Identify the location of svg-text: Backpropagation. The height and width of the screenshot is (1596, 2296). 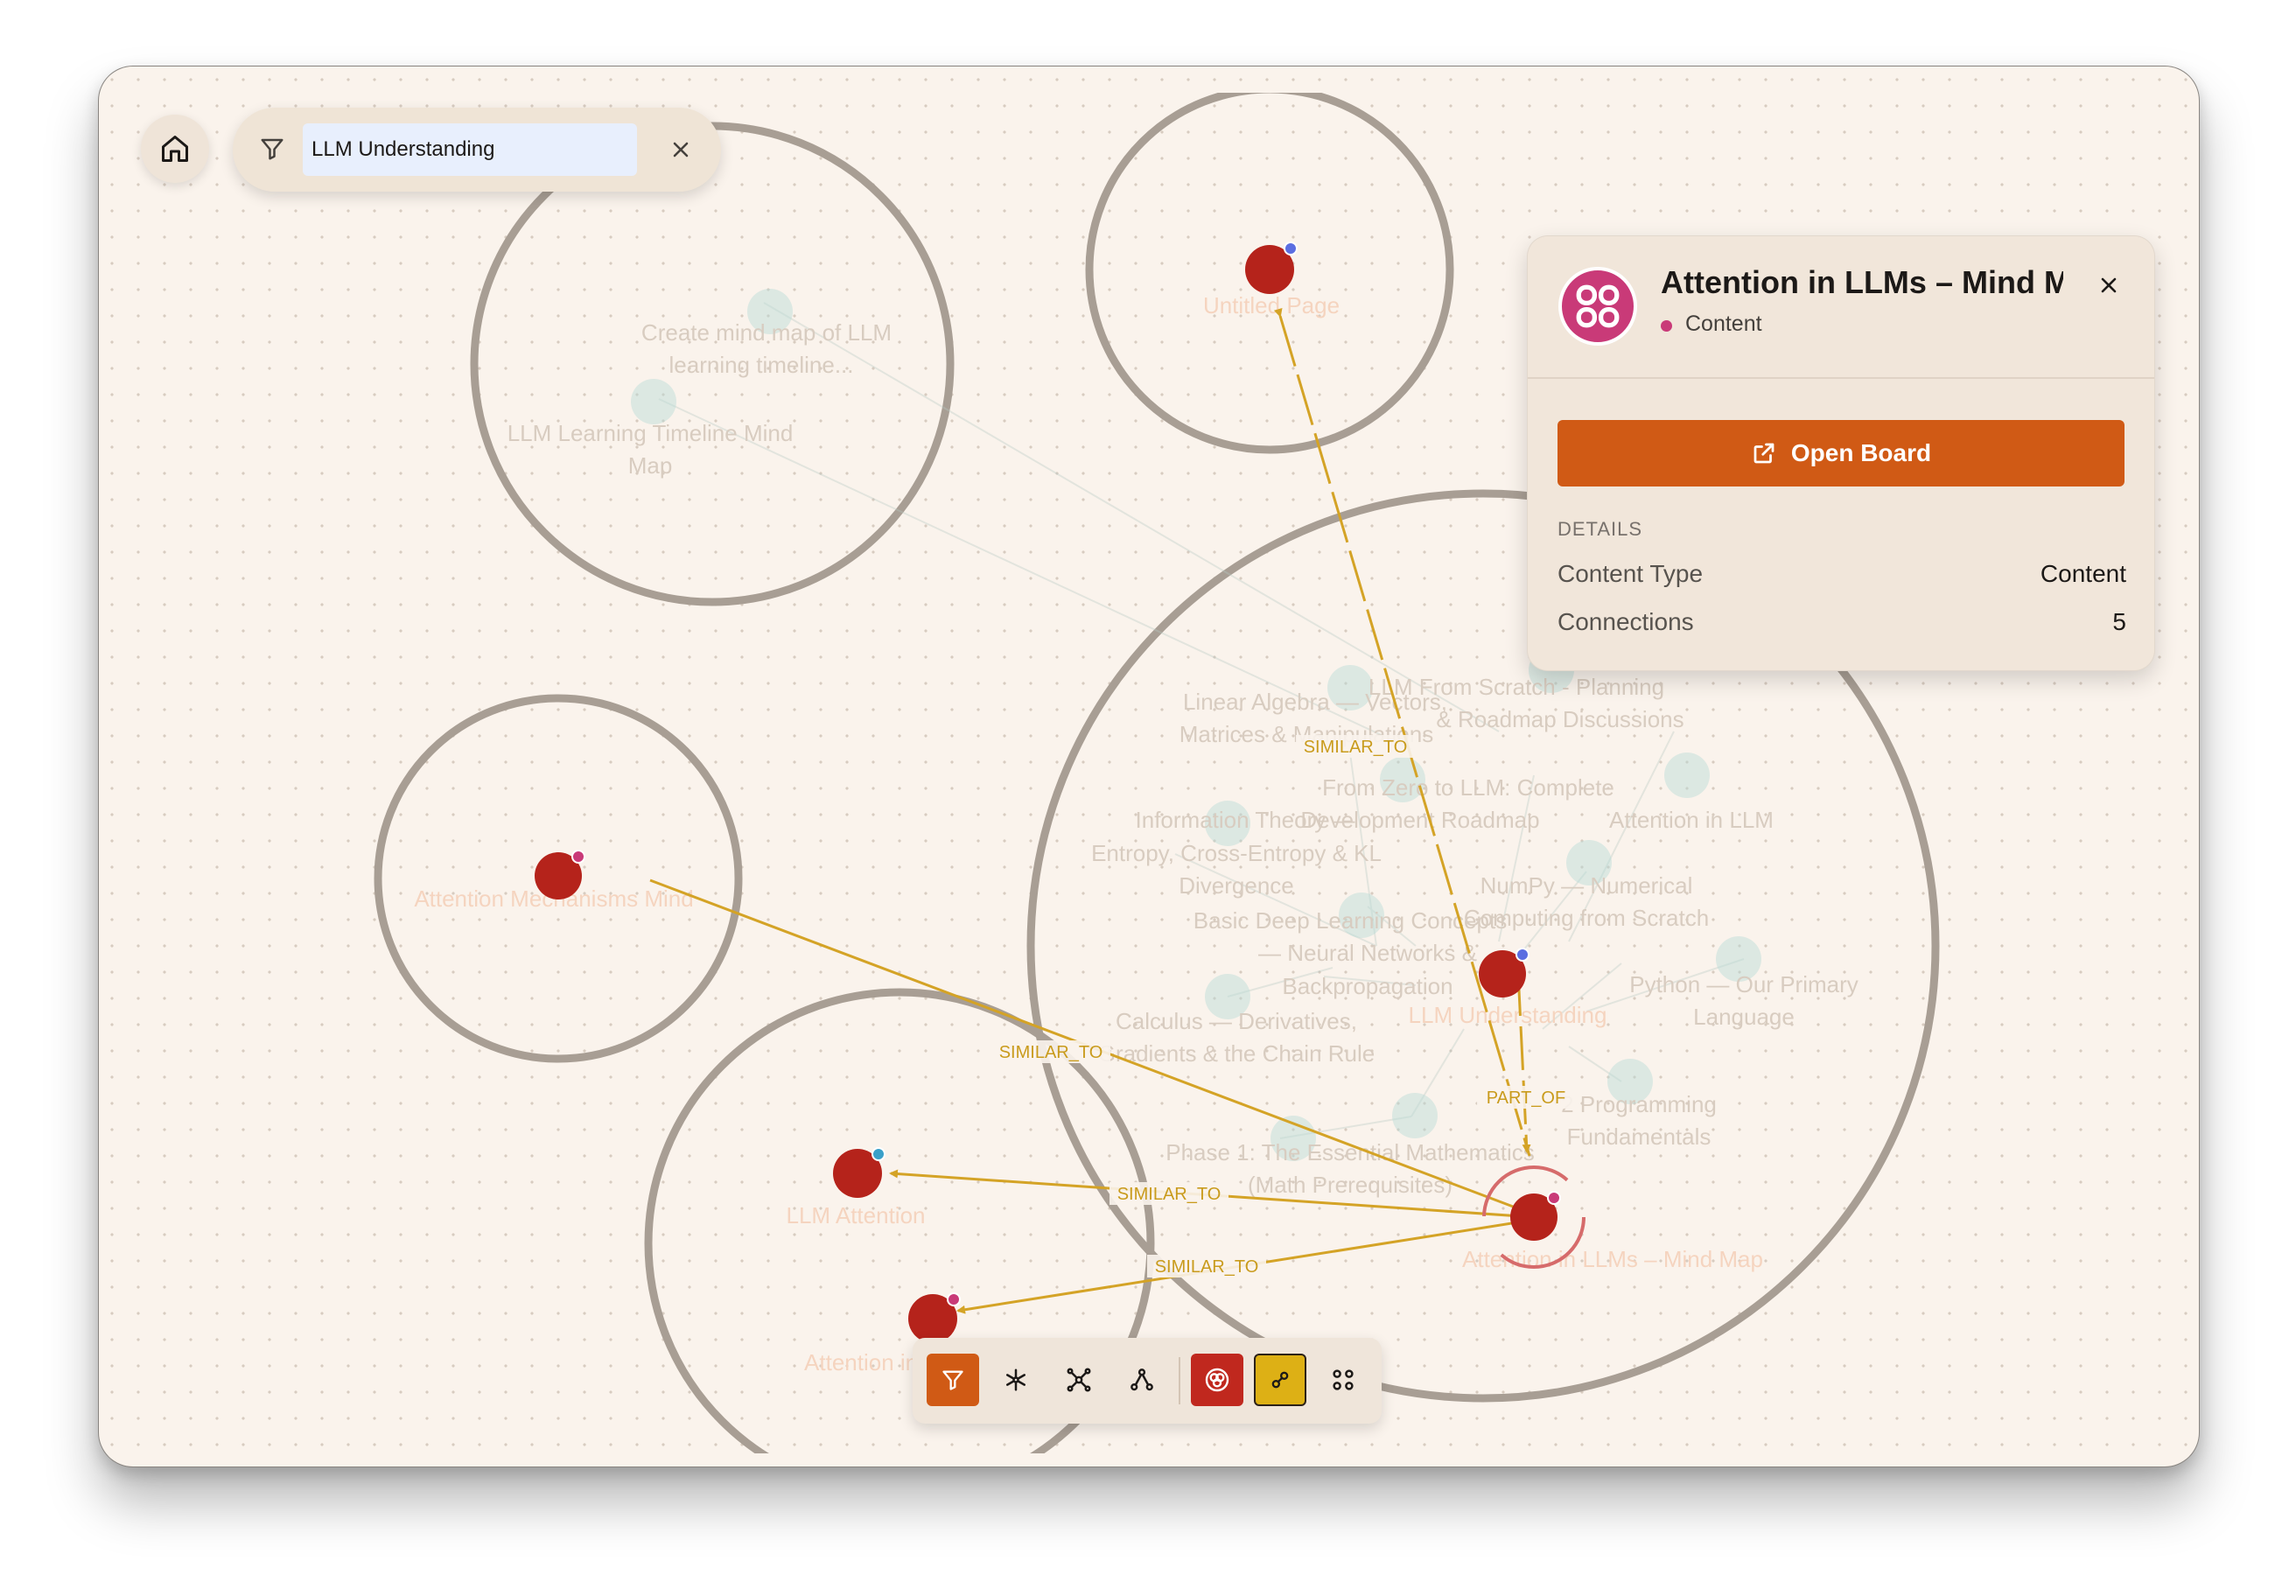
(1367, 986).